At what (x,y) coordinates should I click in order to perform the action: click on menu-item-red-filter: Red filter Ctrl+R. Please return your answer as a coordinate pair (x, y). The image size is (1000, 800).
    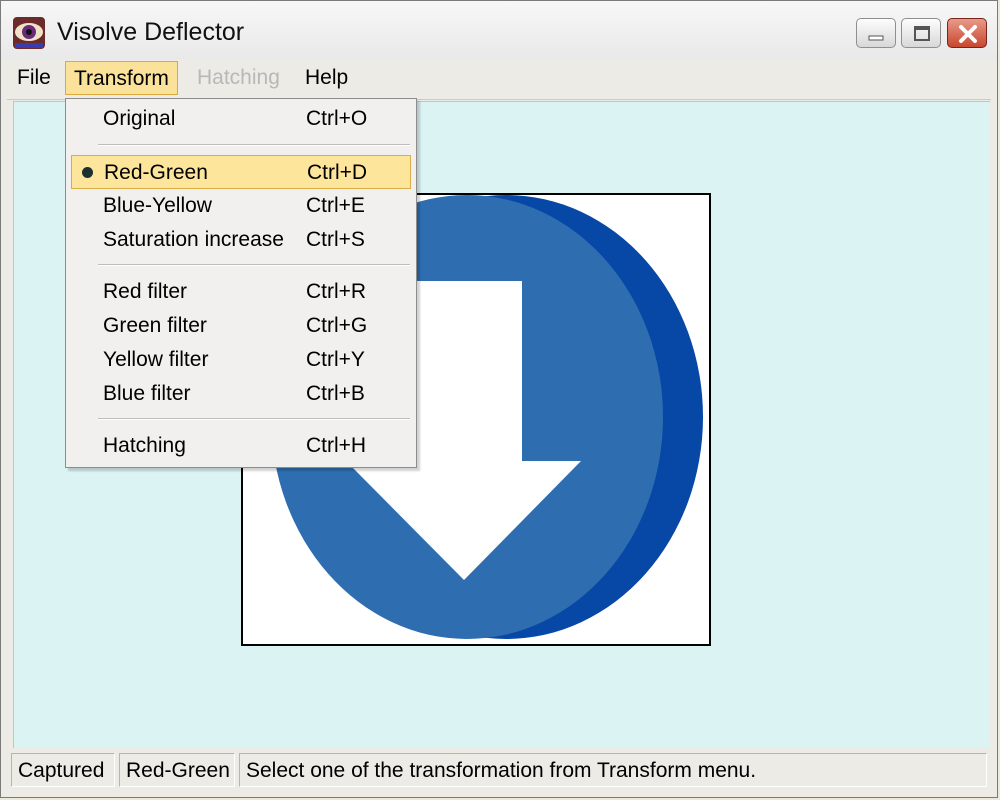
    Looking at the image, I should click on (241, 292).